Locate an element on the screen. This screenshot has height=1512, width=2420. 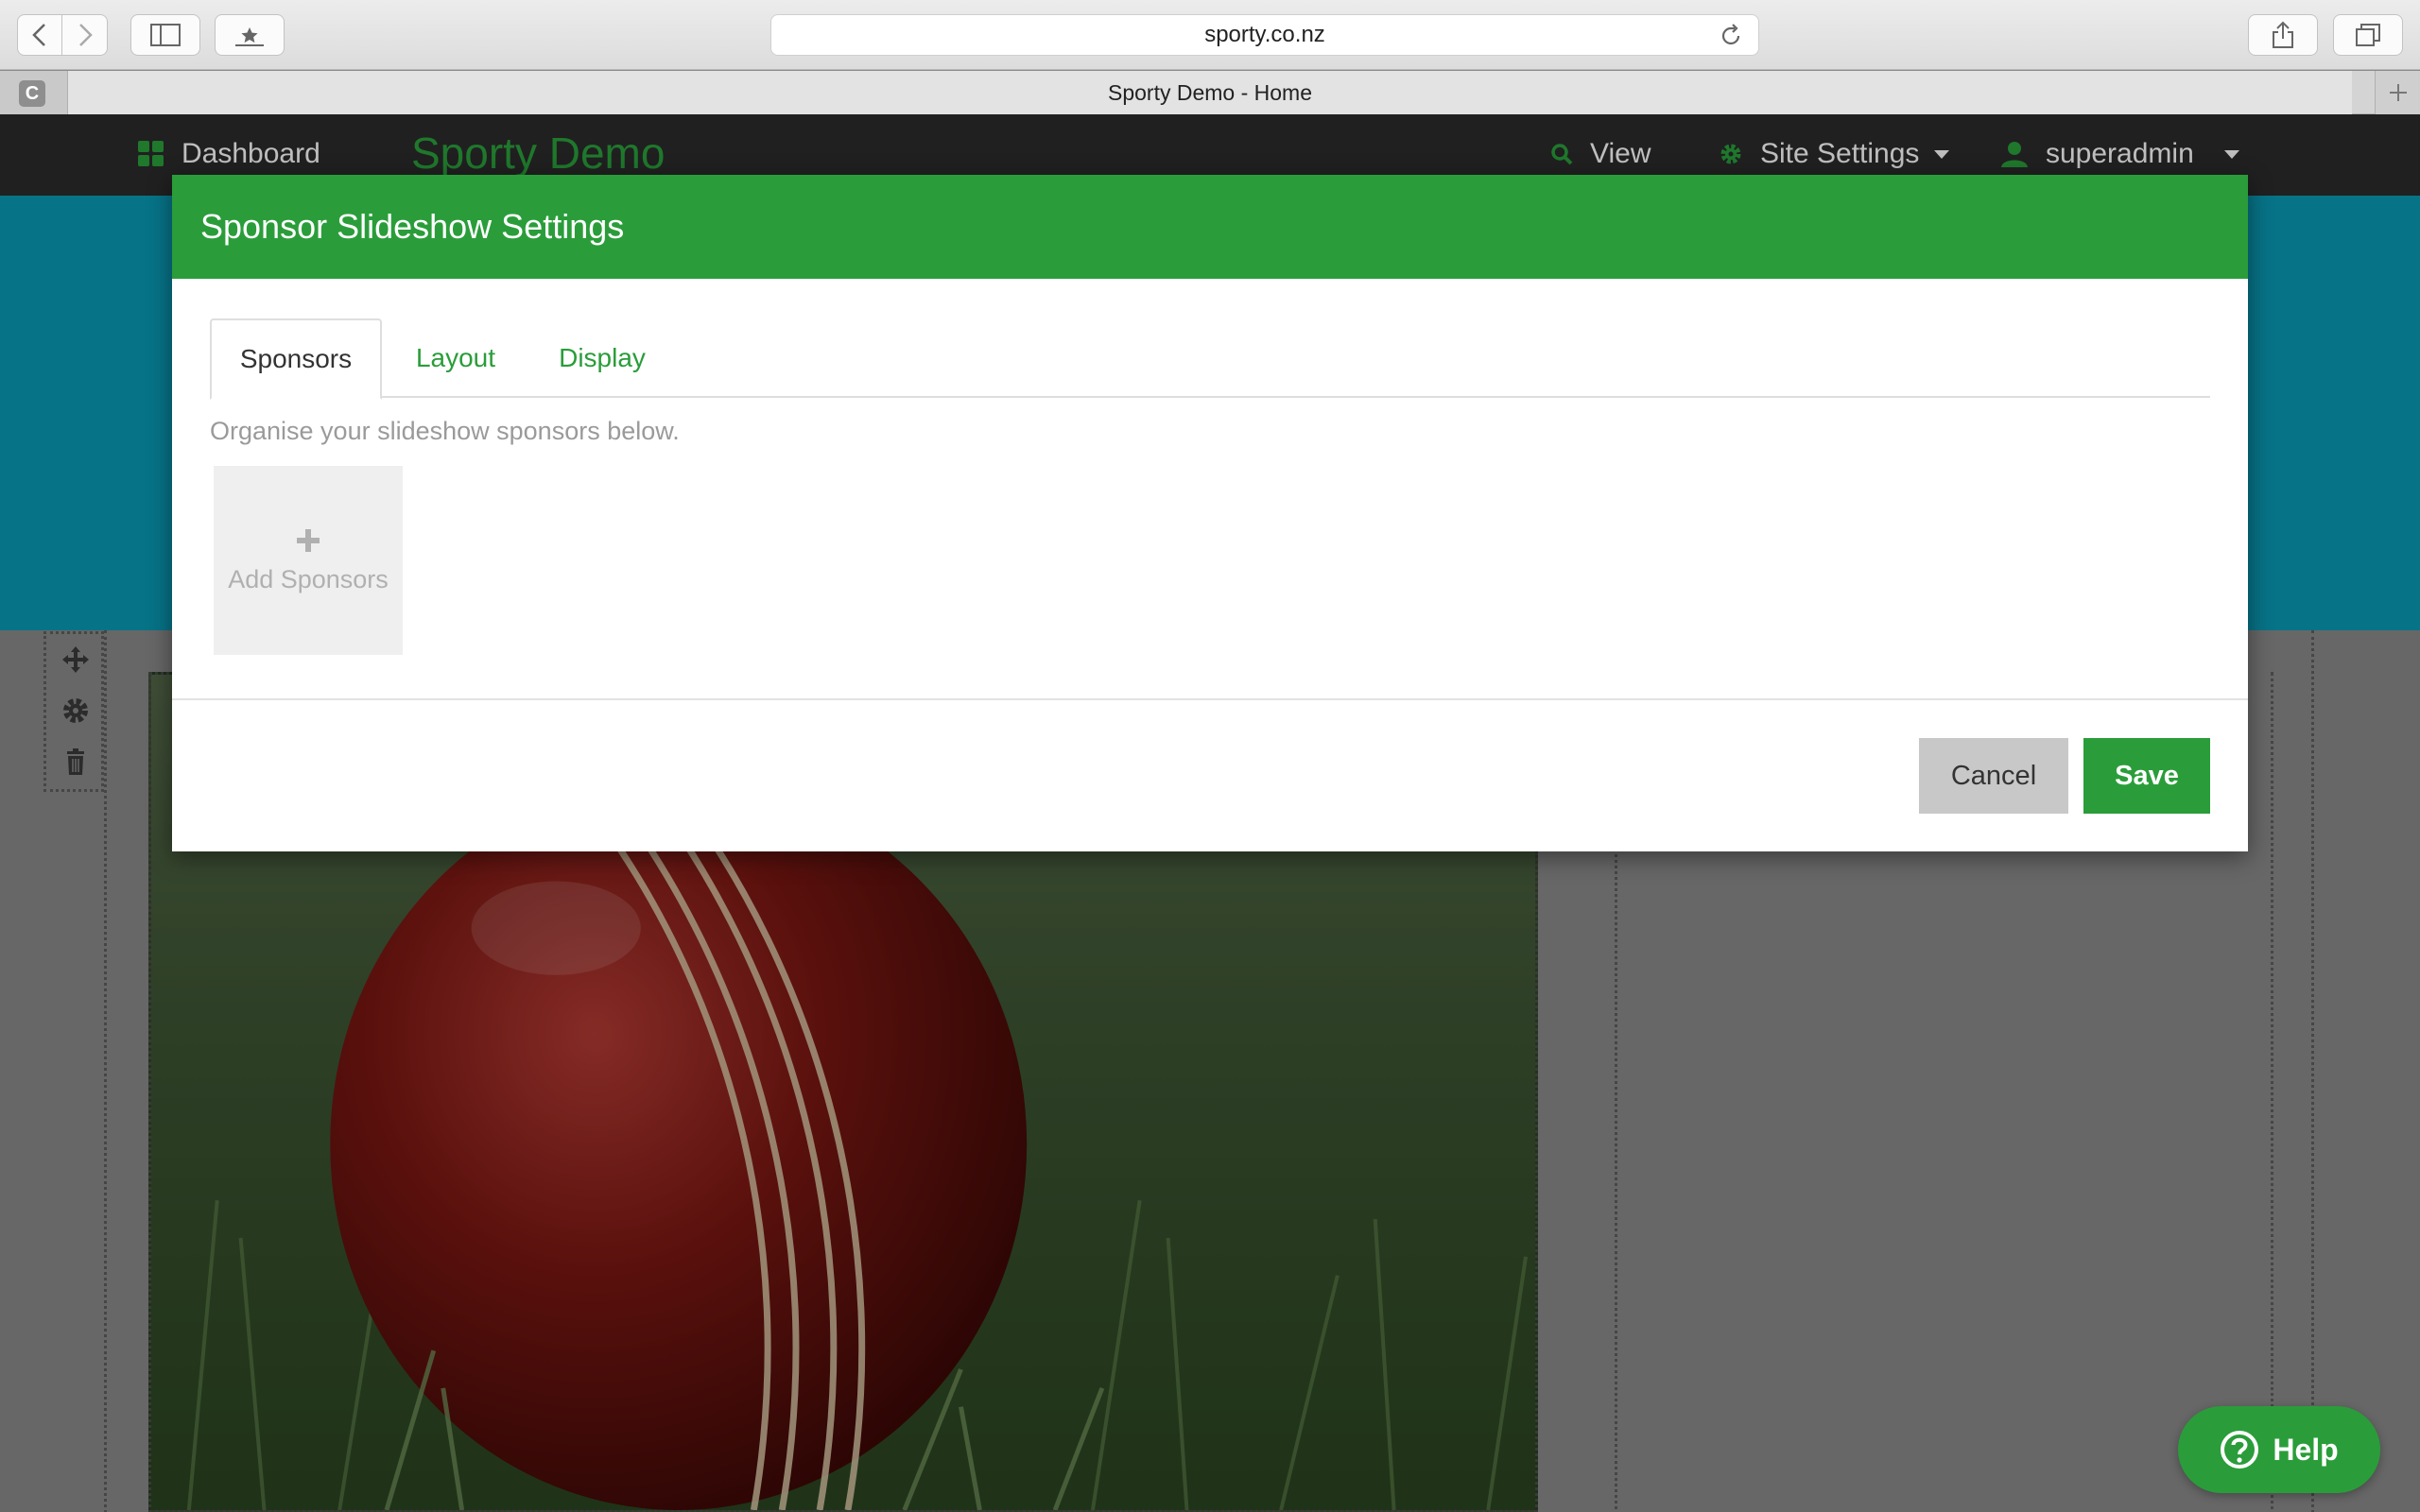
tab-sponsors-label: Sponsors is located at coordinates (296, 358).